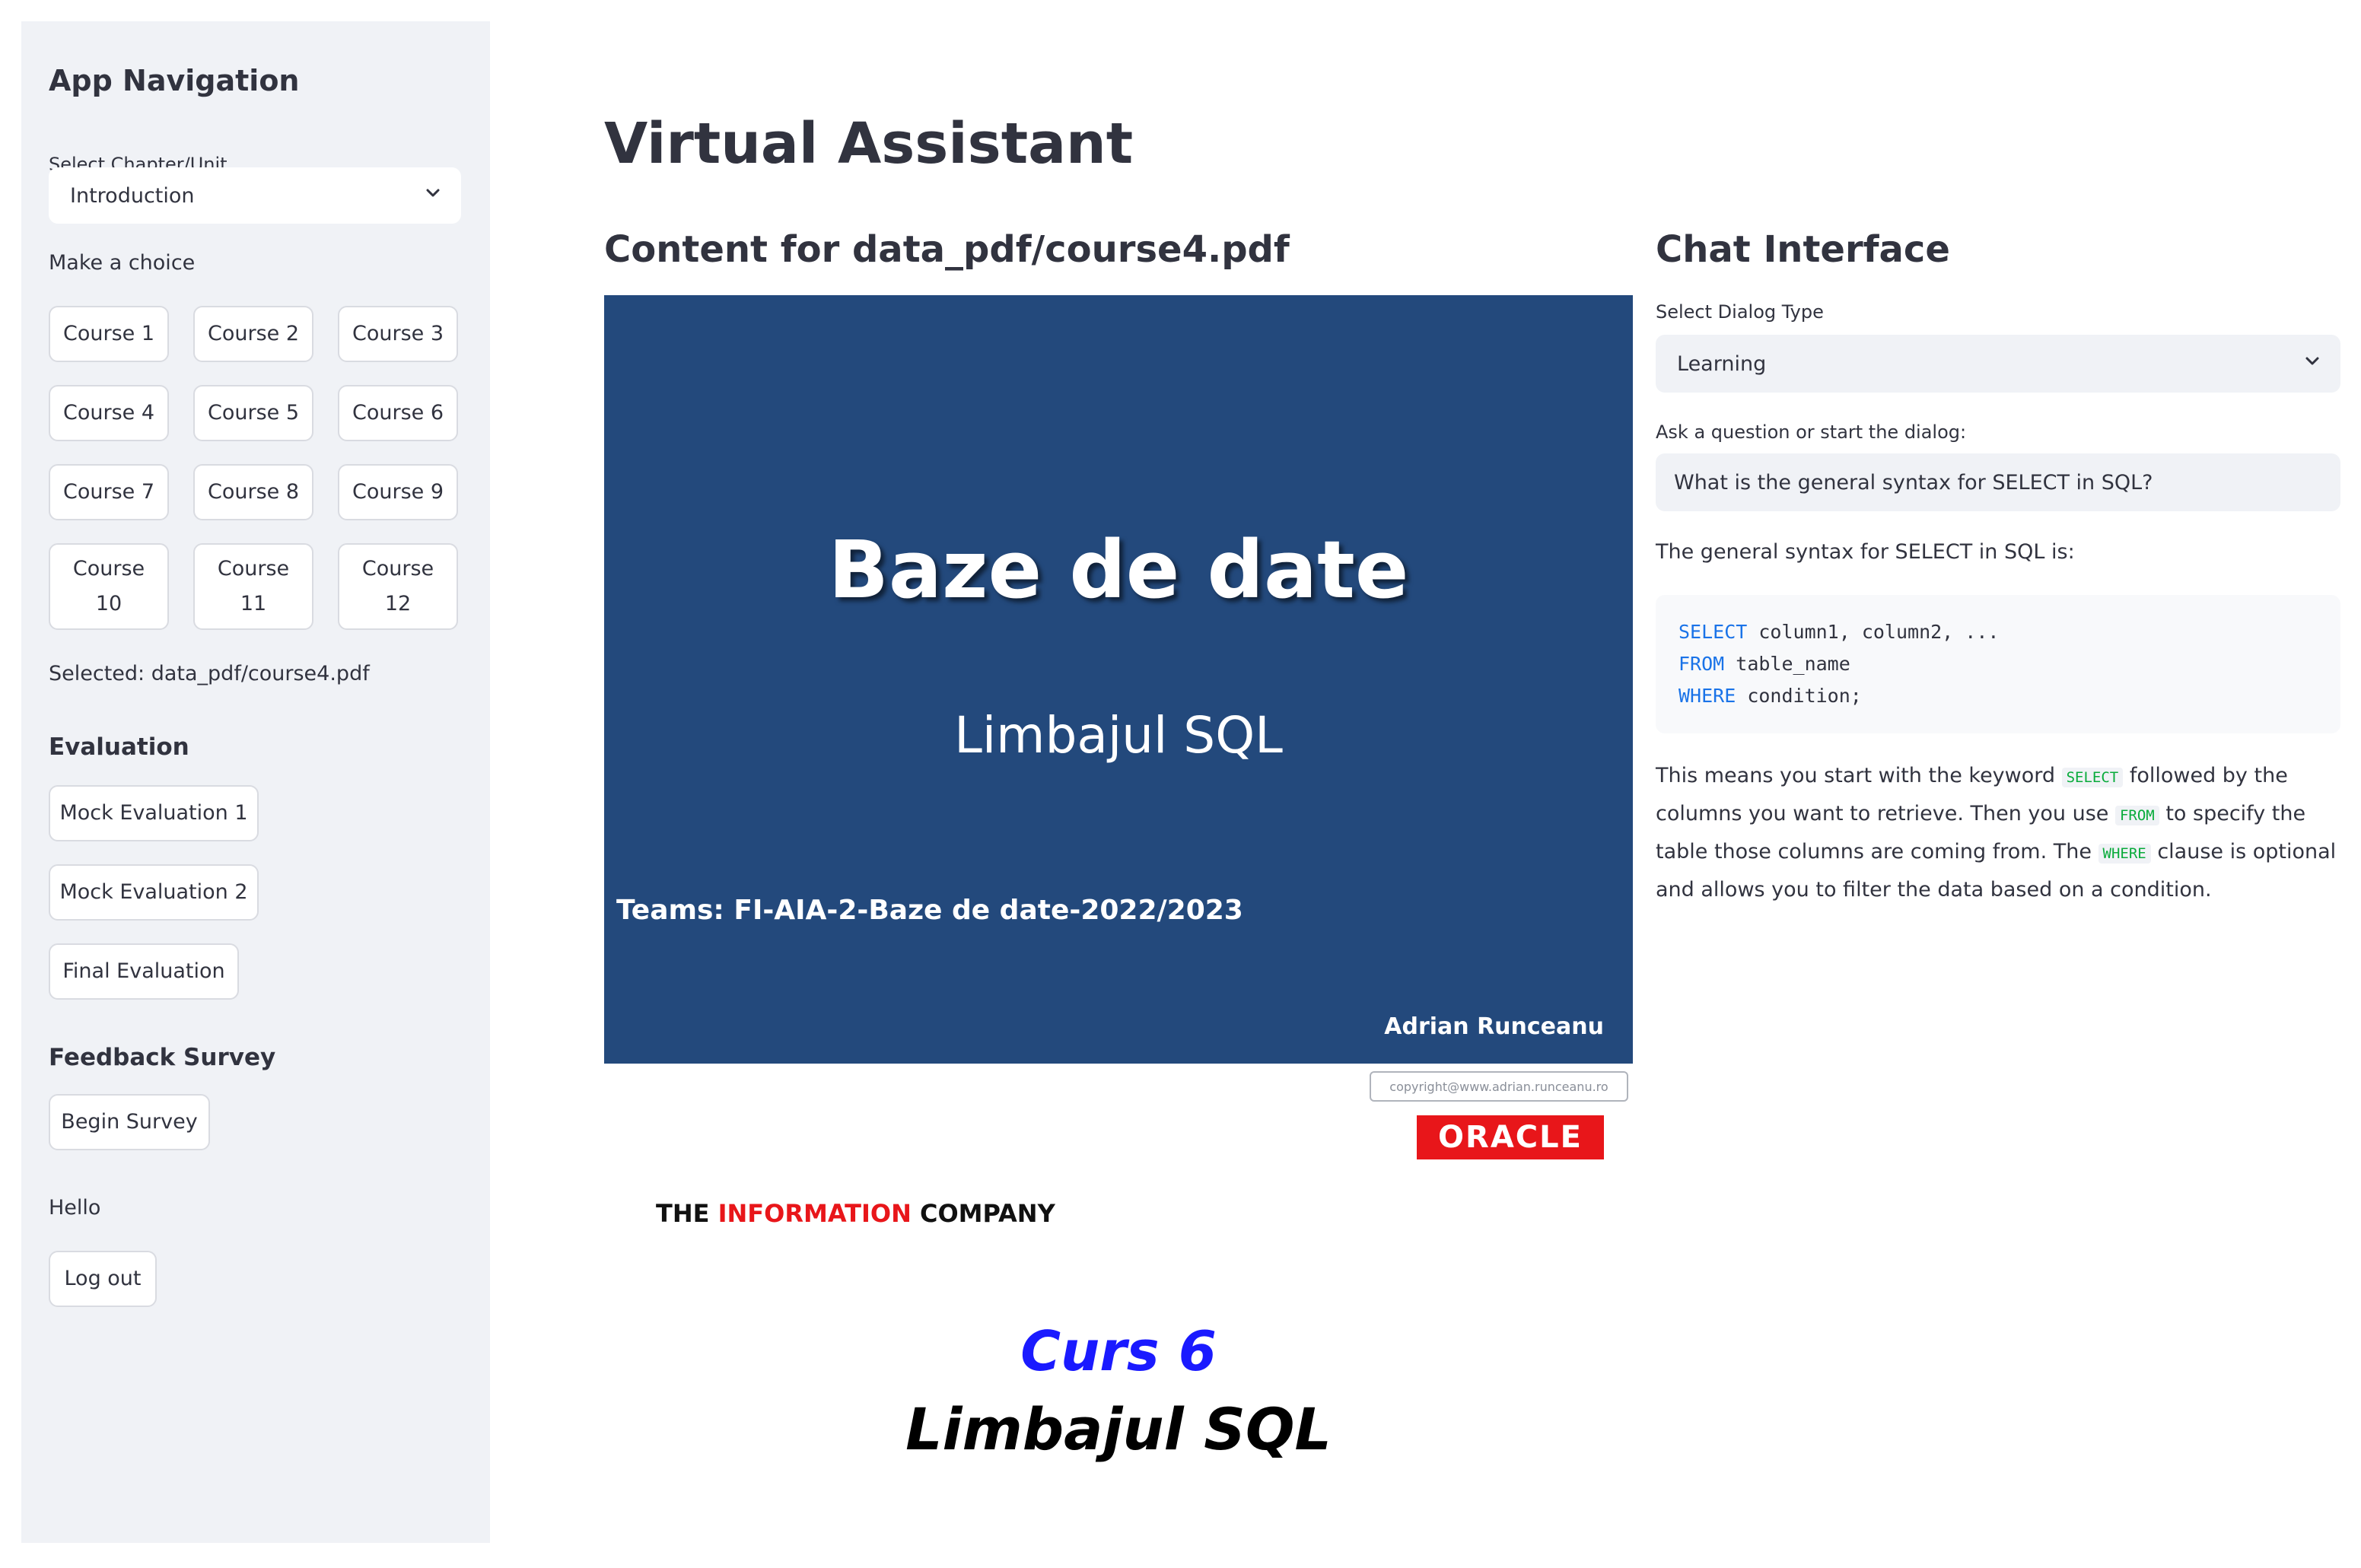 The height and width of the screenshot is (1568, 2361). What do you see at coordinates (209, 673) in the screenshot?
I see `selected-course-text: Selected: data_pdf/course4.pdf` at bounding box center [209, 673].